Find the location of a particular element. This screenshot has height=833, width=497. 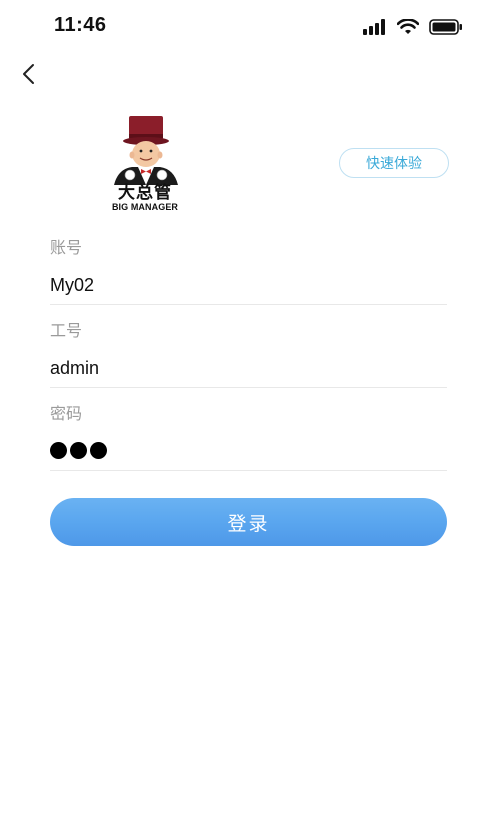

eye-right is located at coordinates (151, 151).